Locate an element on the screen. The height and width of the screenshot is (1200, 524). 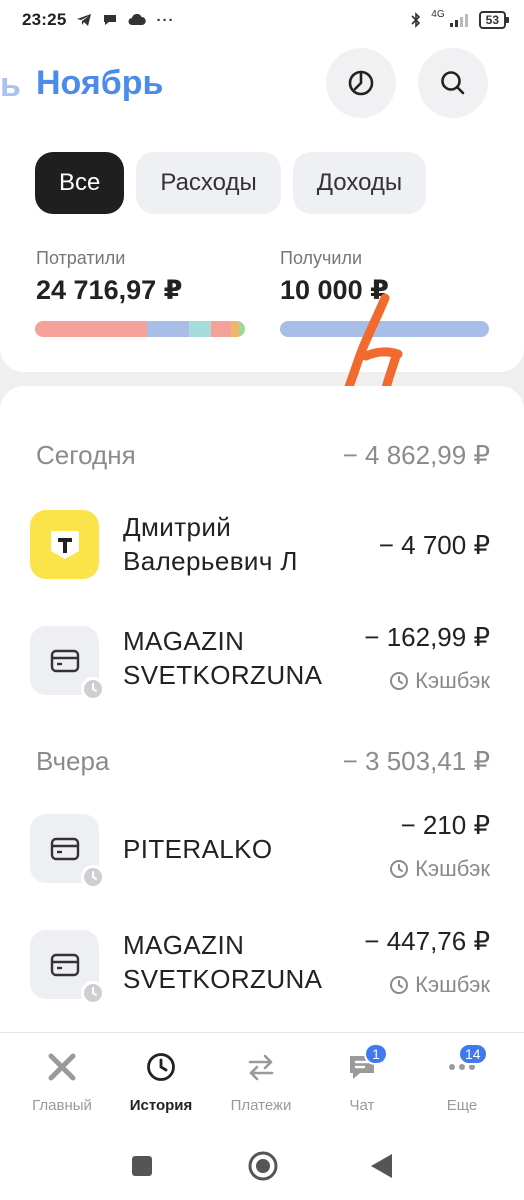
section-header-today: Сегодня − 4 862,99 ₽ is located at coordinates (263, 455).